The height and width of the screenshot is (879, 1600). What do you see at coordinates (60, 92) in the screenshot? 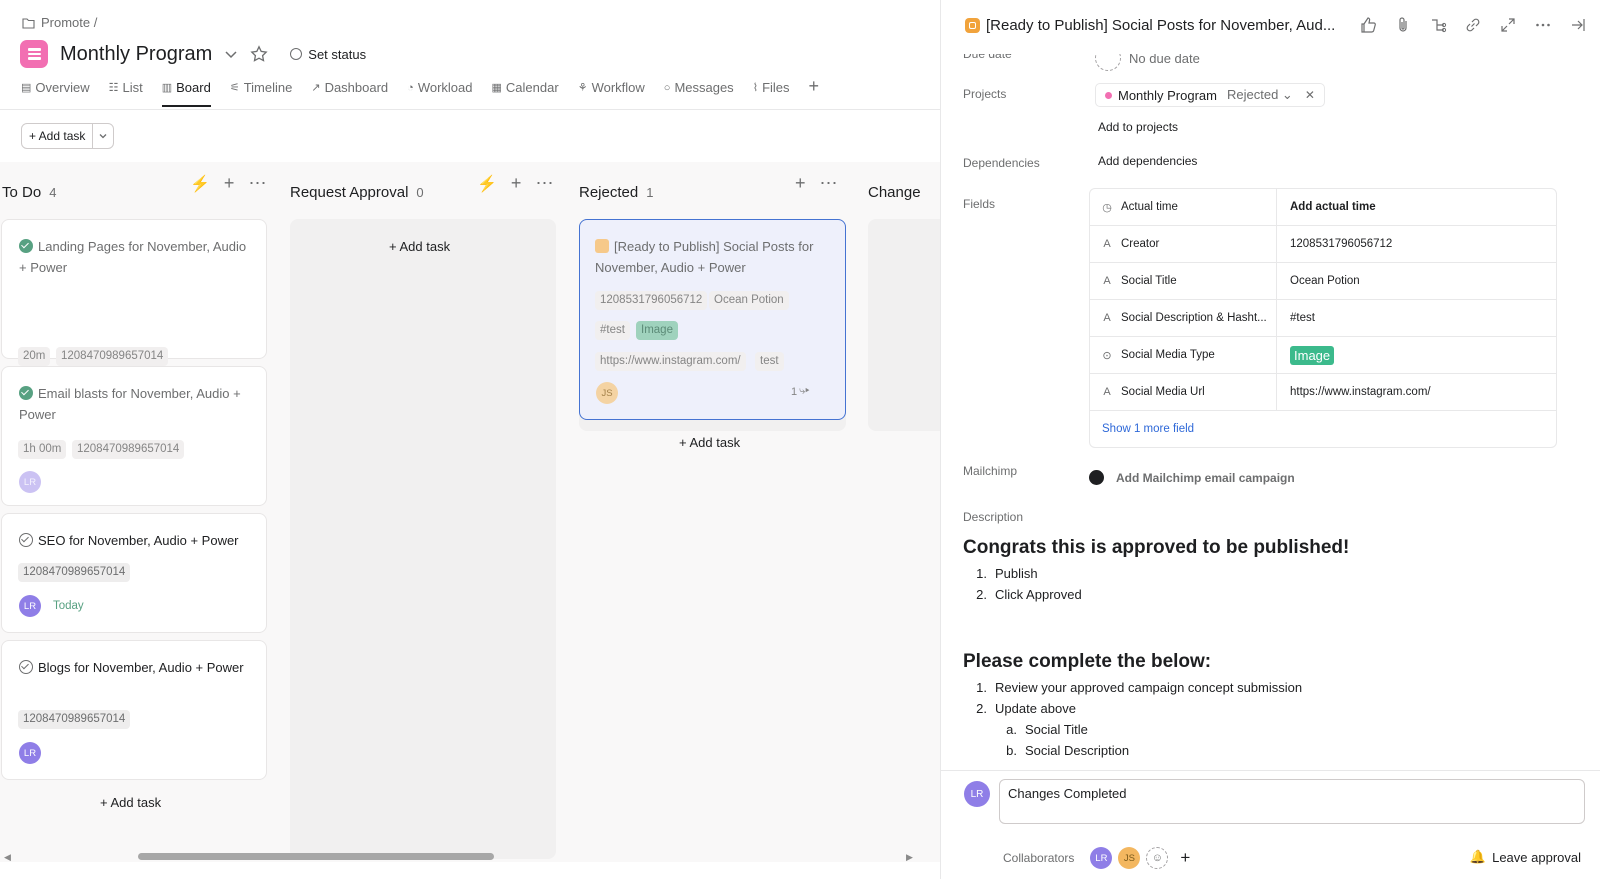
I see `tab-overview: ▤ Overview` at bounding box center [60, 92].